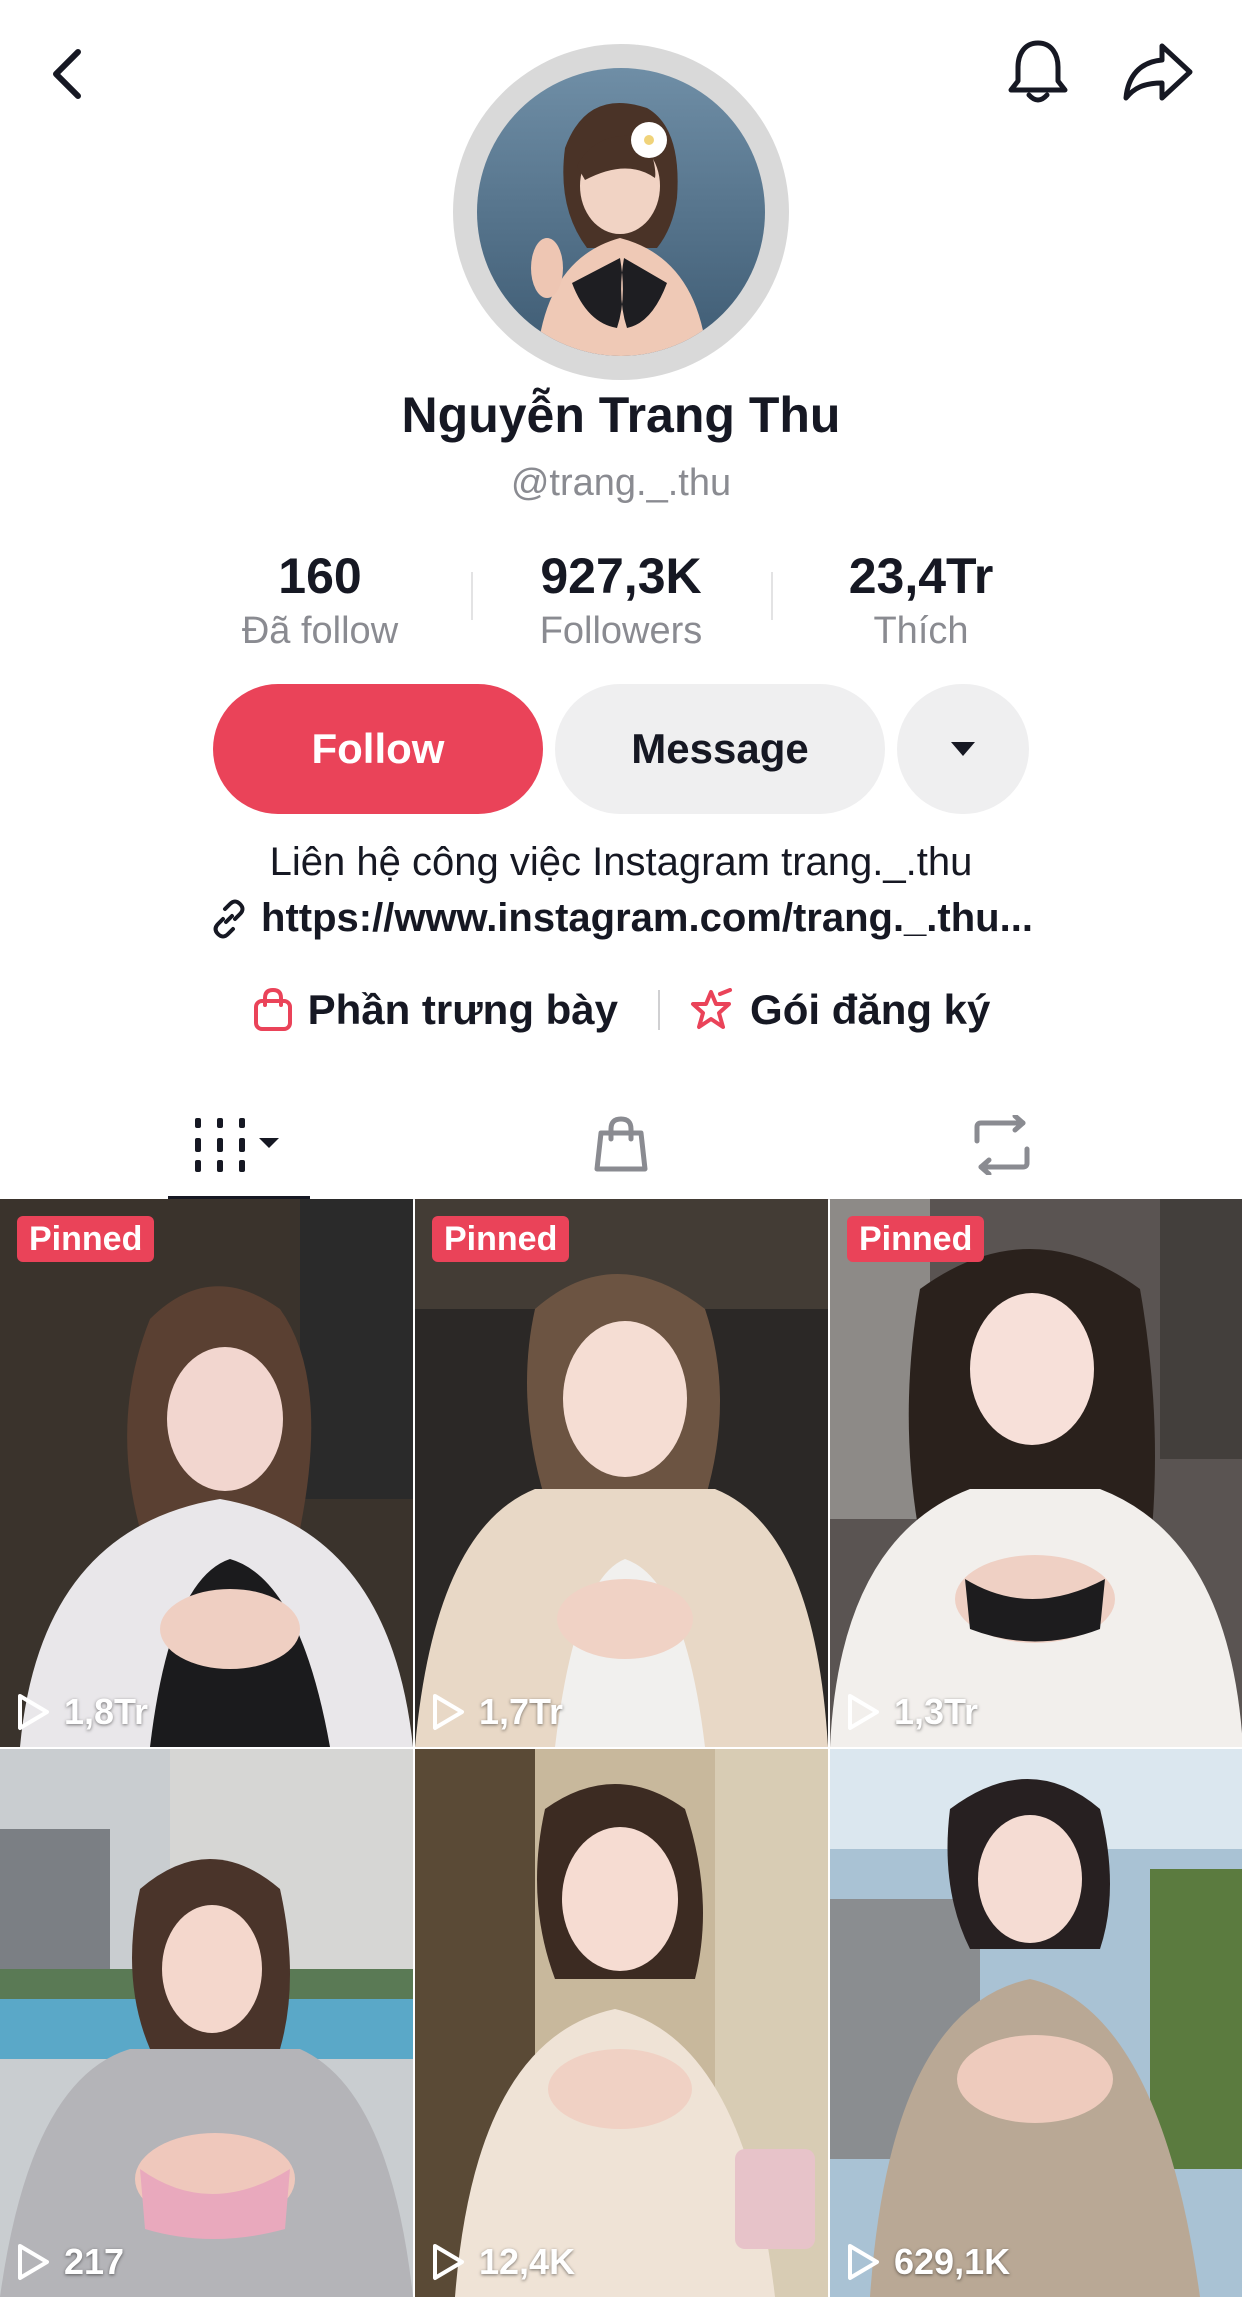 The width and height of the screenshot is (1242, 2299). I want to click on bio-text: Liên hệ công việc Instagram trang._.thu, so click(621, 862).